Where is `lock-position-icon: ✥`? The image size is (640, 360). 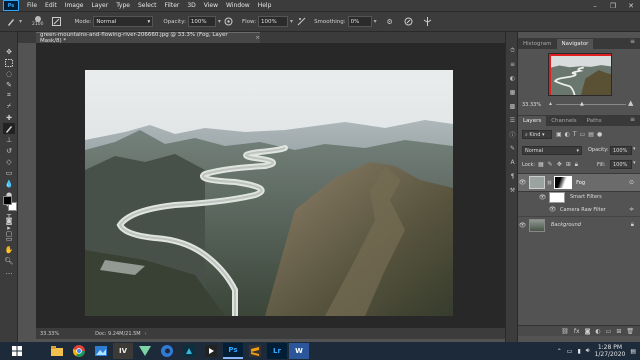 lock-position-icon: ✥ is located at coordinates (559, 165).